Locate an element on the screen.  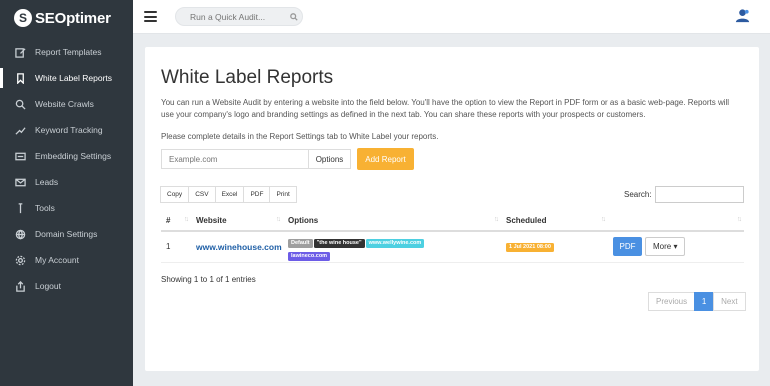
pdf-export-button: PDF is located at coordinates (257, 194).